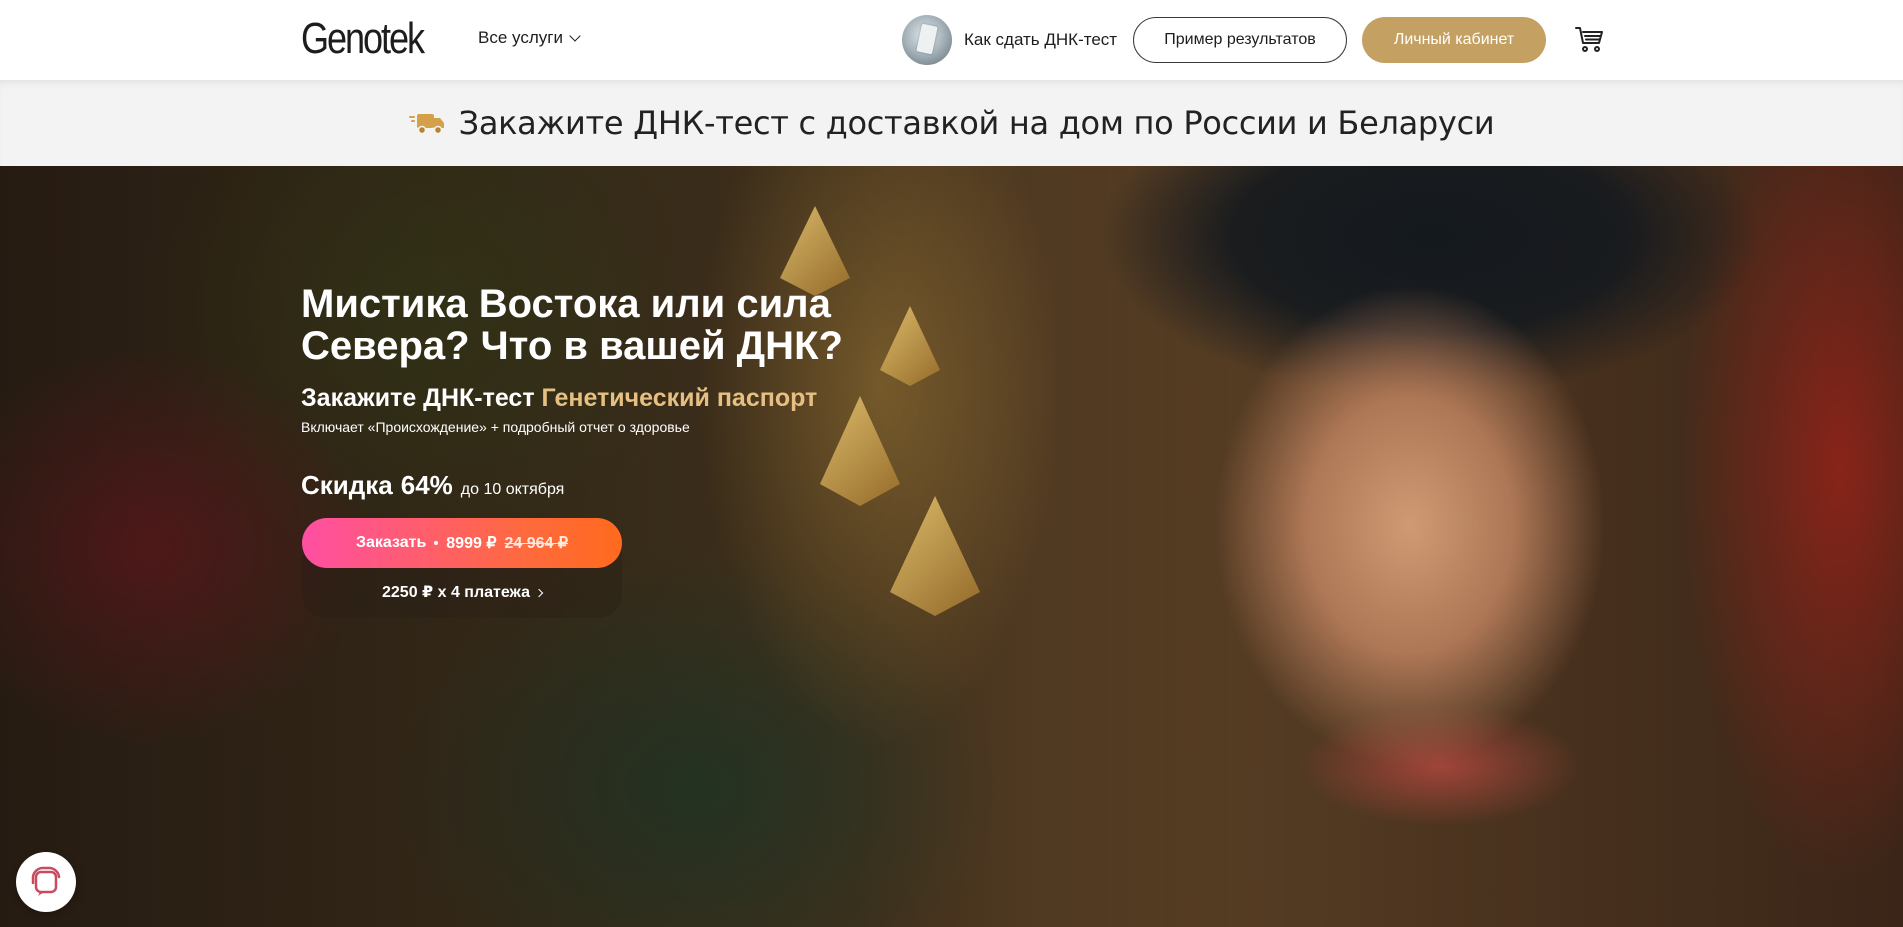 This screenshot has height=927, width=1903. What do you see at coordinates (456, 592) in the screenshot?
I see `installments-label: 2250 ₽ x 4 платежа` at bounding box center [456, 592].